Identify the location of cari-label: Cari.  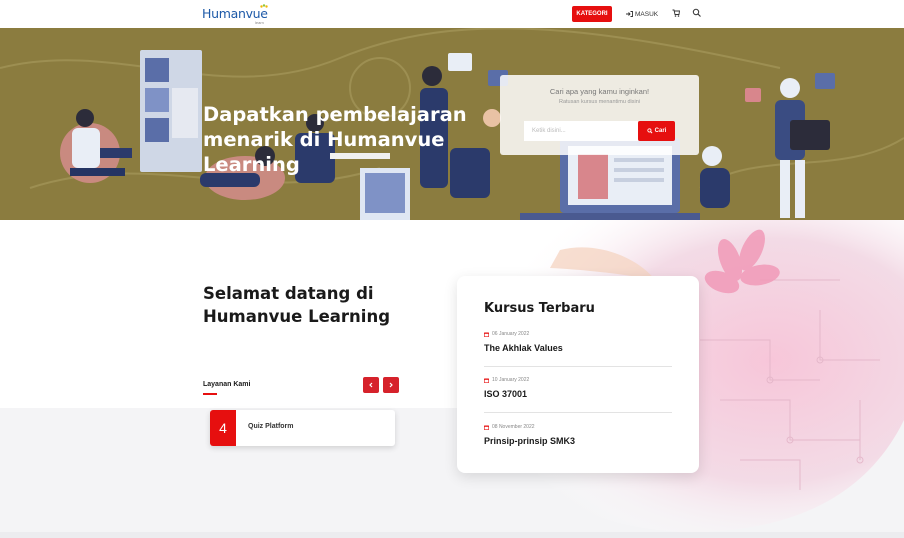
(660, 131).